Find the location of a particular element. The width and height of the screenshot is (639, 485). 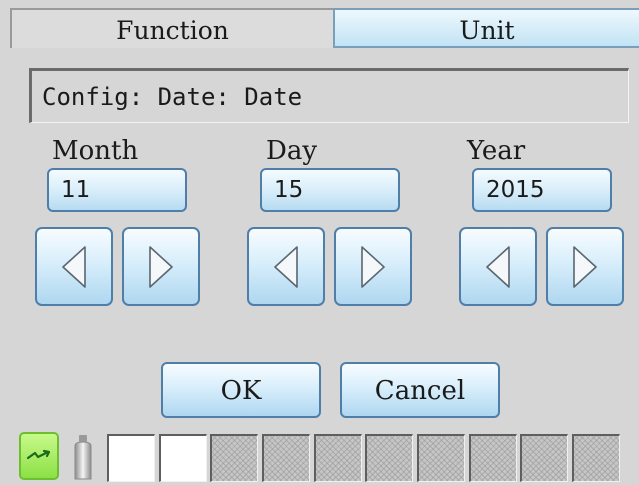

month-increment-button is located at coordinates (161, 266).